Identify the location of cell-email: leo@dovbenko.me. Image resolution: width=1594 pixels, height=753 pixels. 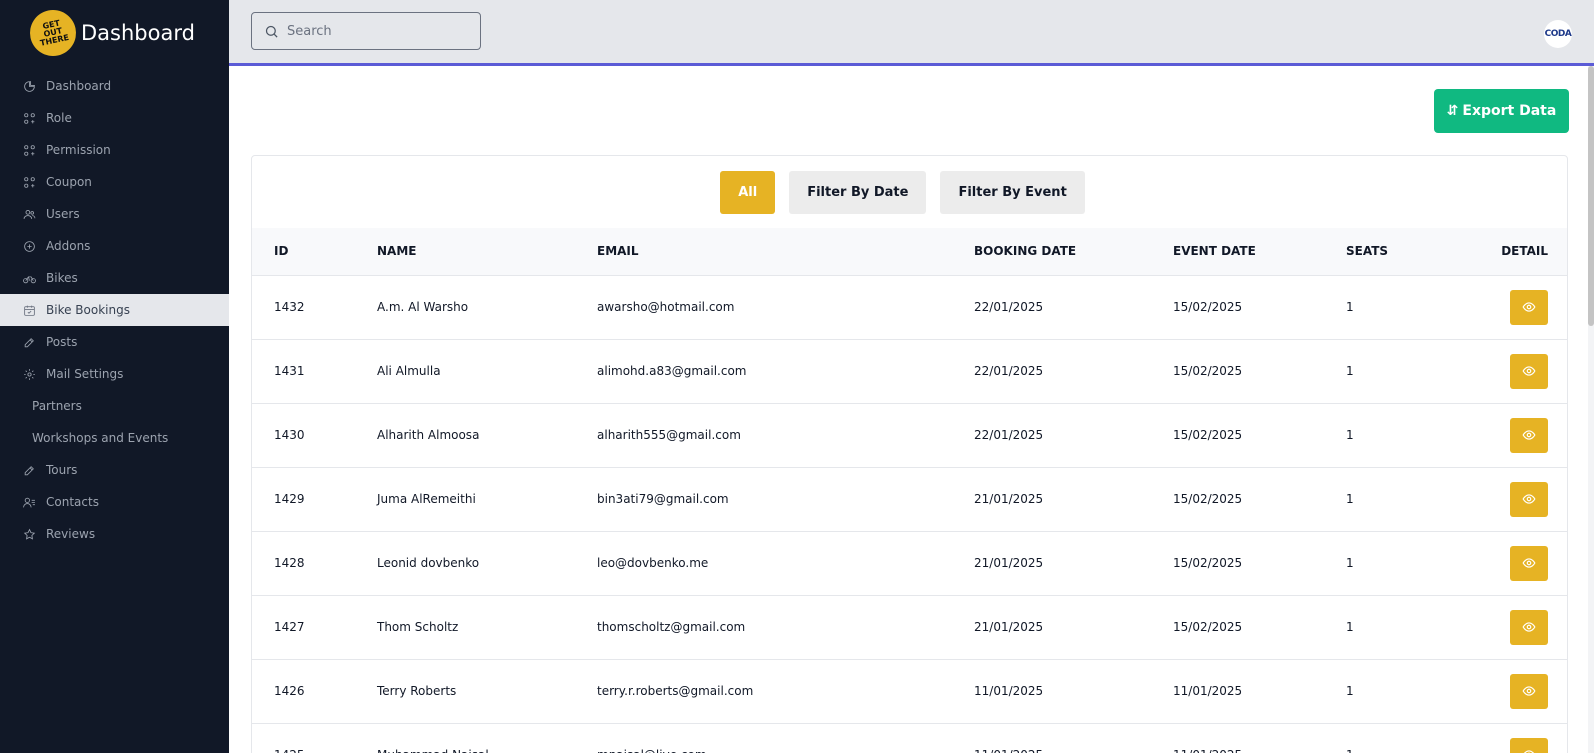
(653, 563).